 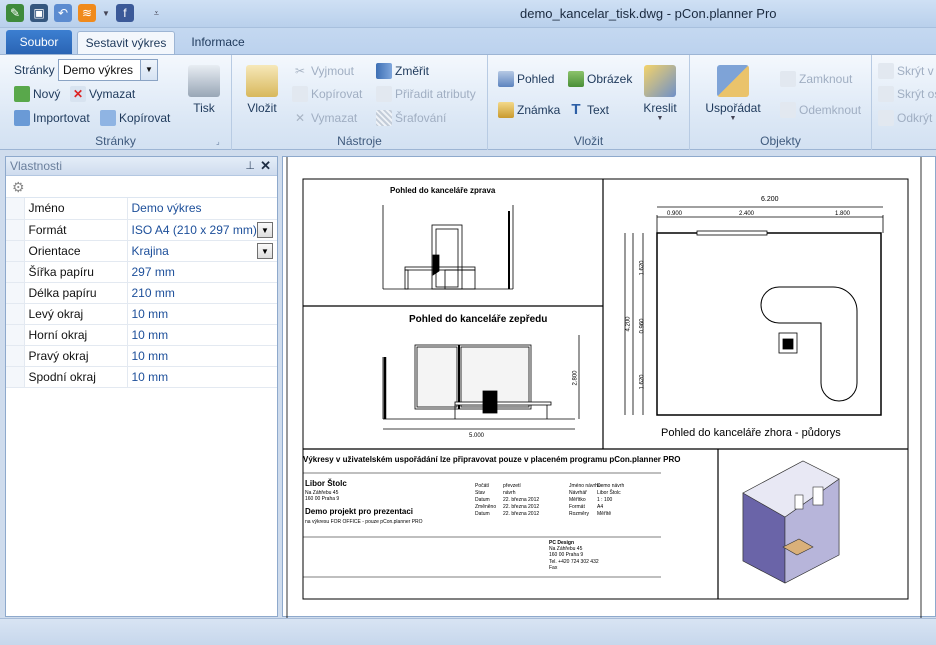 What do you see at coordinates (588, 141) in the screenshot?
I see `group-insert-label: Vložit` at bounding box center [588, 141].